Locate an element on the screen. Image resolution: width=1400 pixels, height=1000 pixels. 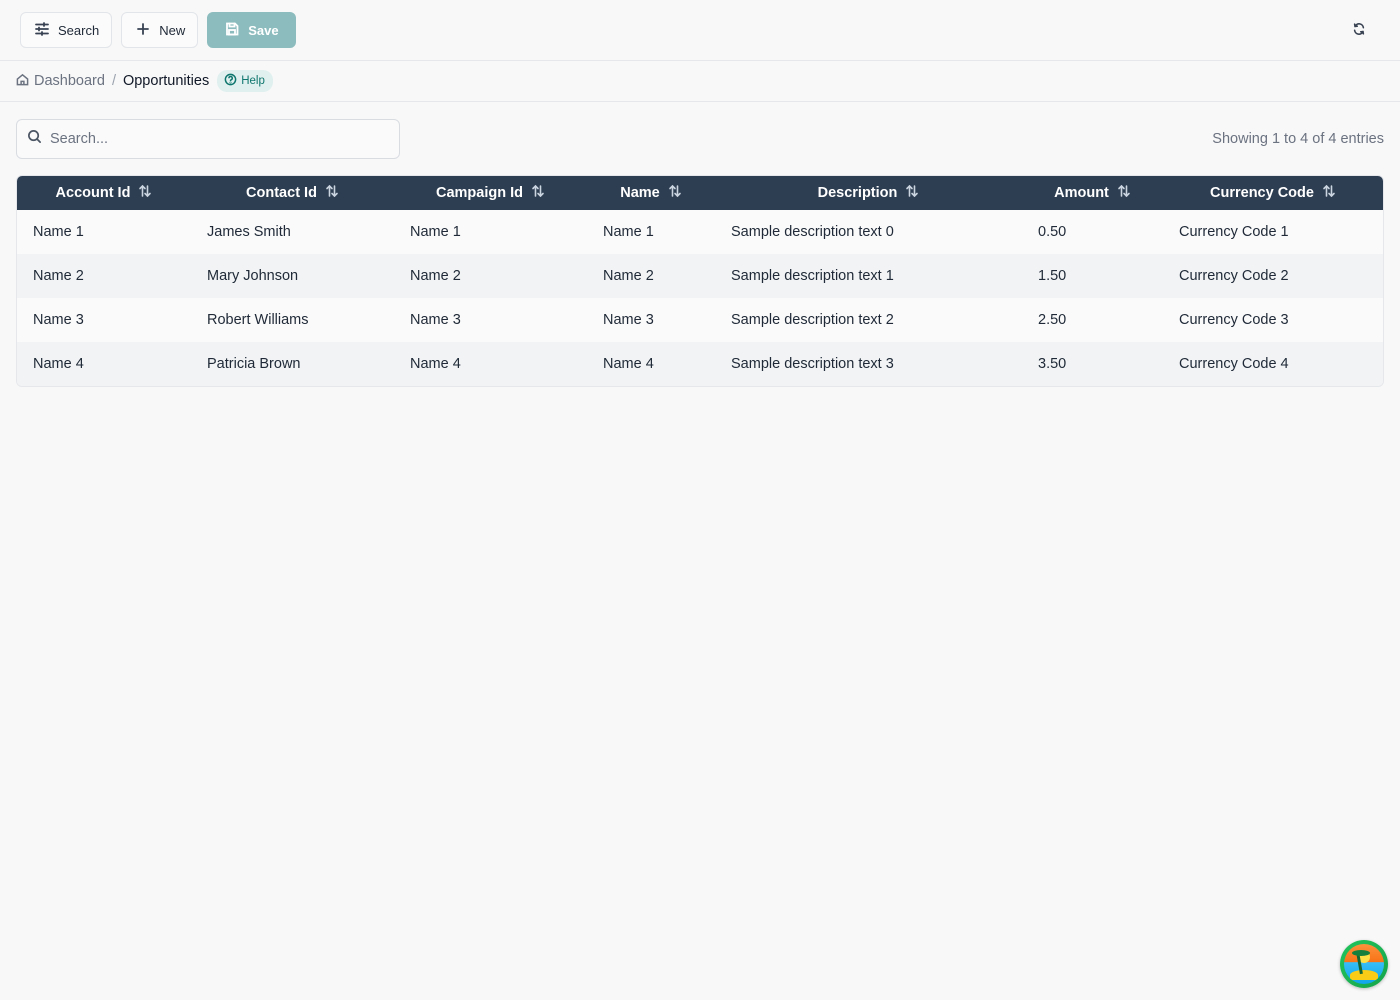
breadcrumb-dashboard-link: Dashboard is located at coordinates (60, 81).